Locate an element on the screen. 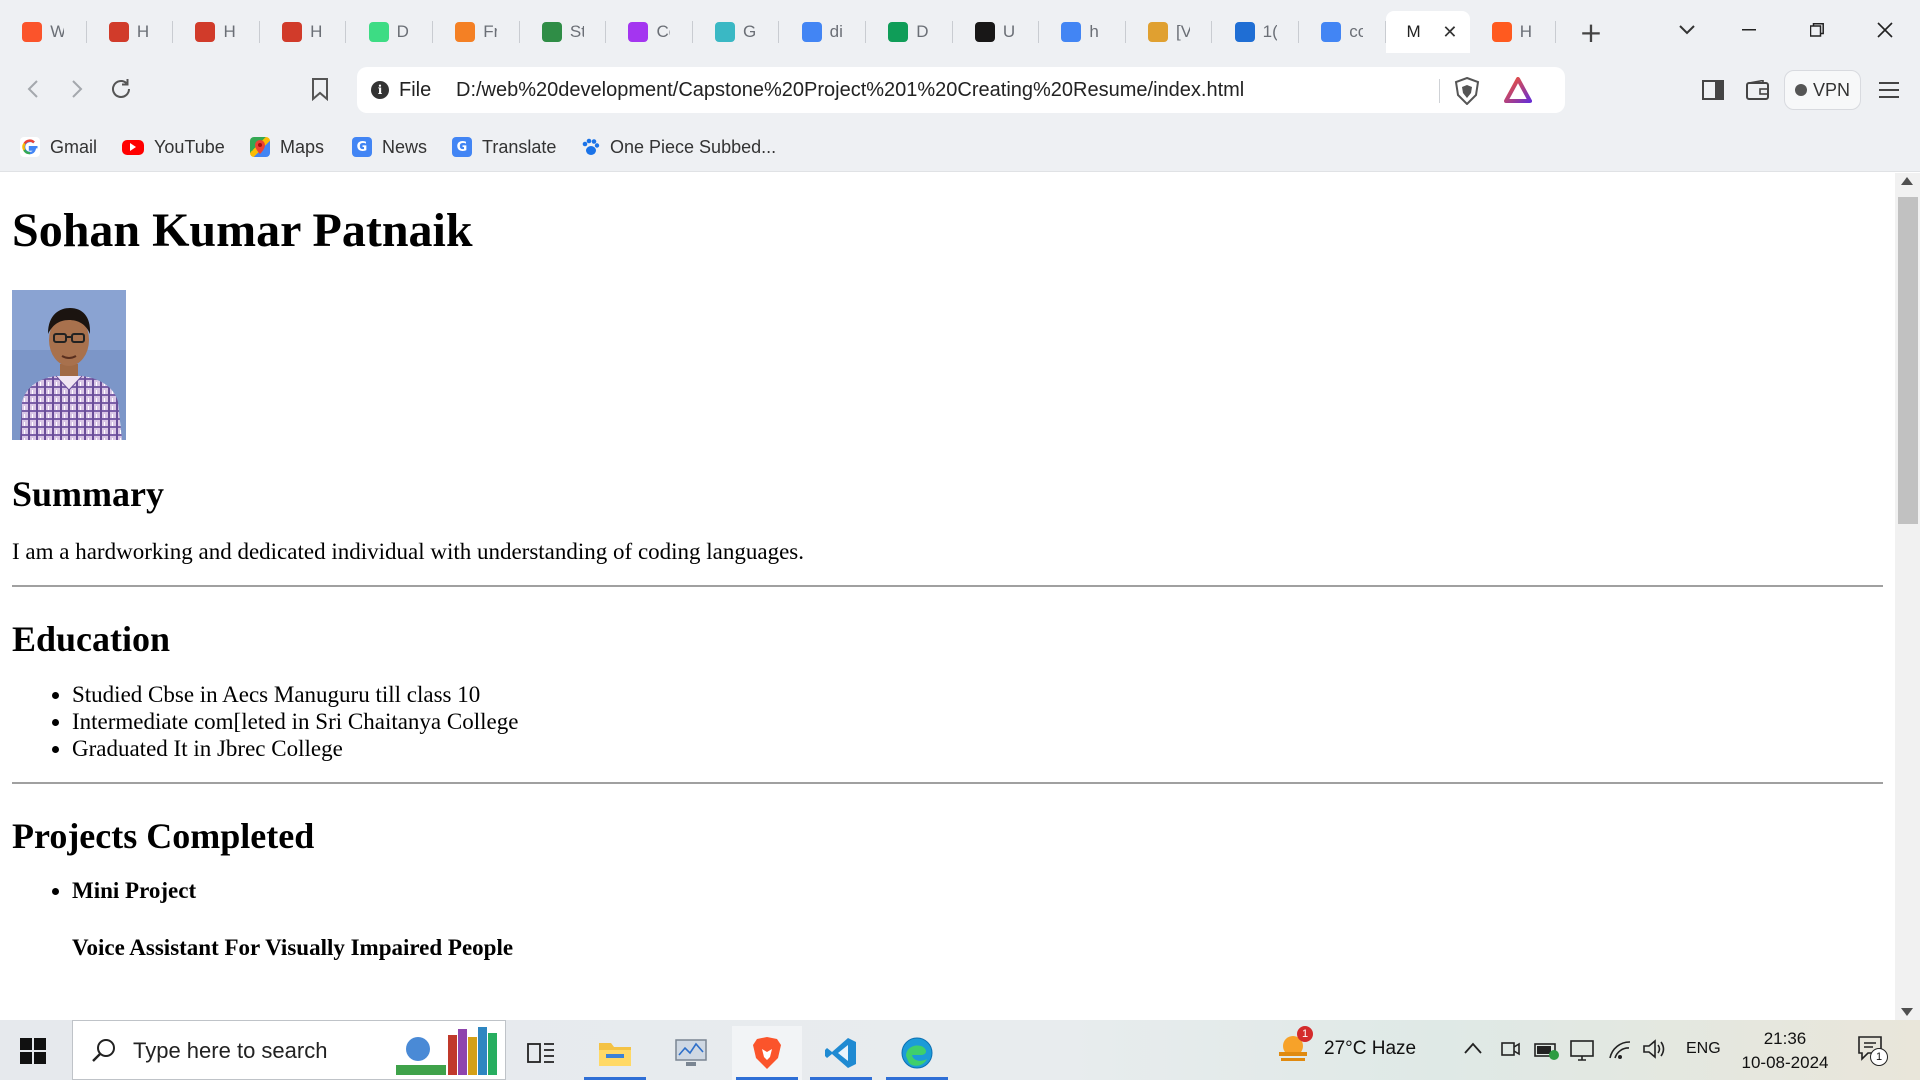  meet-now-icon is located at coordinates (1510, 1049).